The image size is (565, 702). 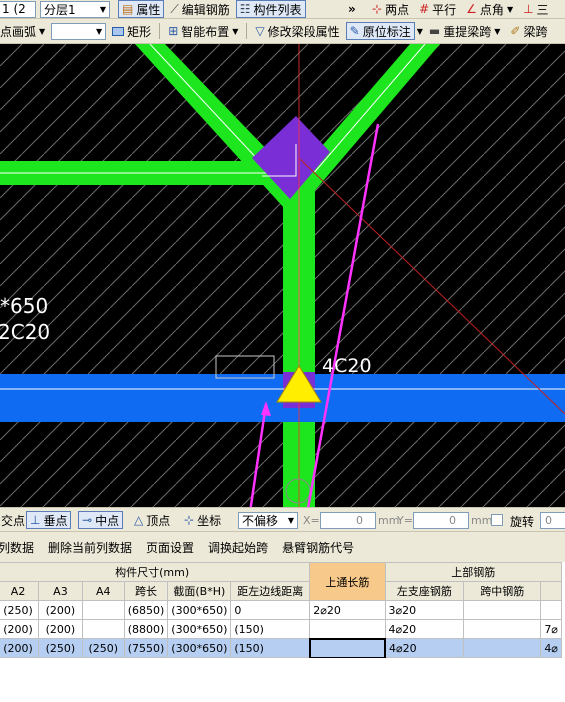 I want to click on table-header-row: A2 A3 A4 跨长 截面(B*H) 距左边线距离 左支座钢筋 跨中钢筋, so click(x=281, y=591).